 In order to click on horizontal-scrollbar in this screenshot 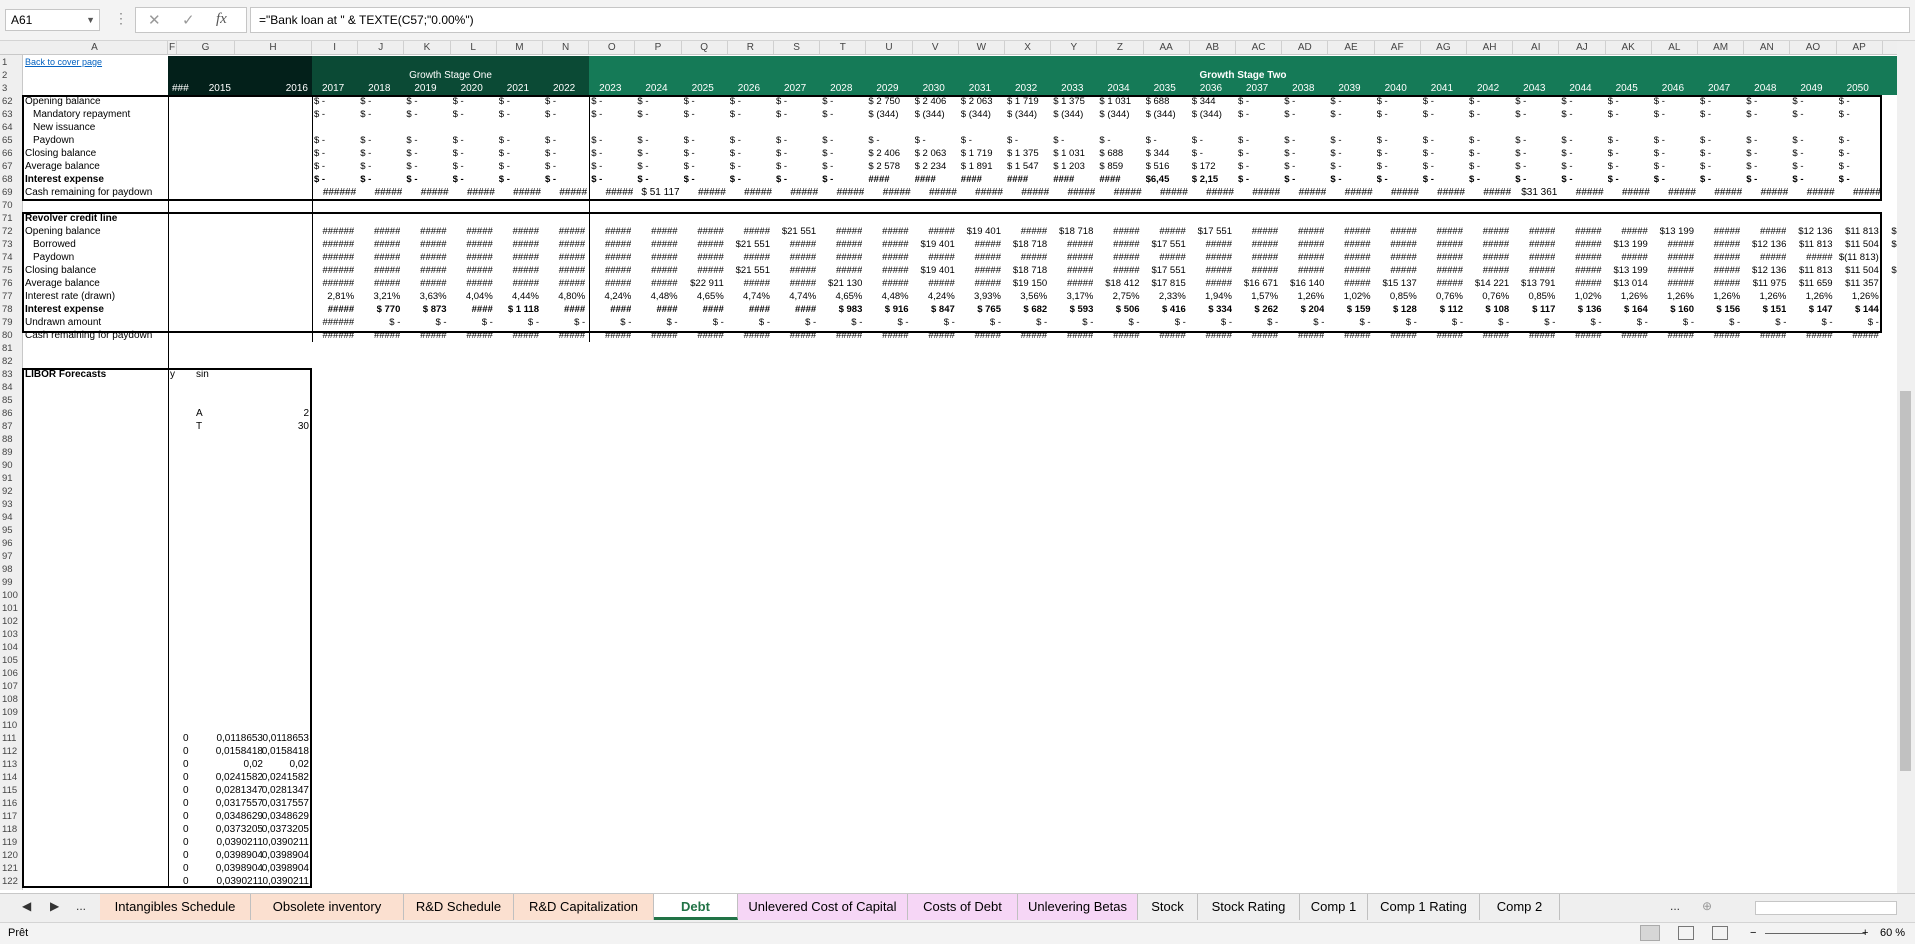, I will do `click(1826, 908)`.